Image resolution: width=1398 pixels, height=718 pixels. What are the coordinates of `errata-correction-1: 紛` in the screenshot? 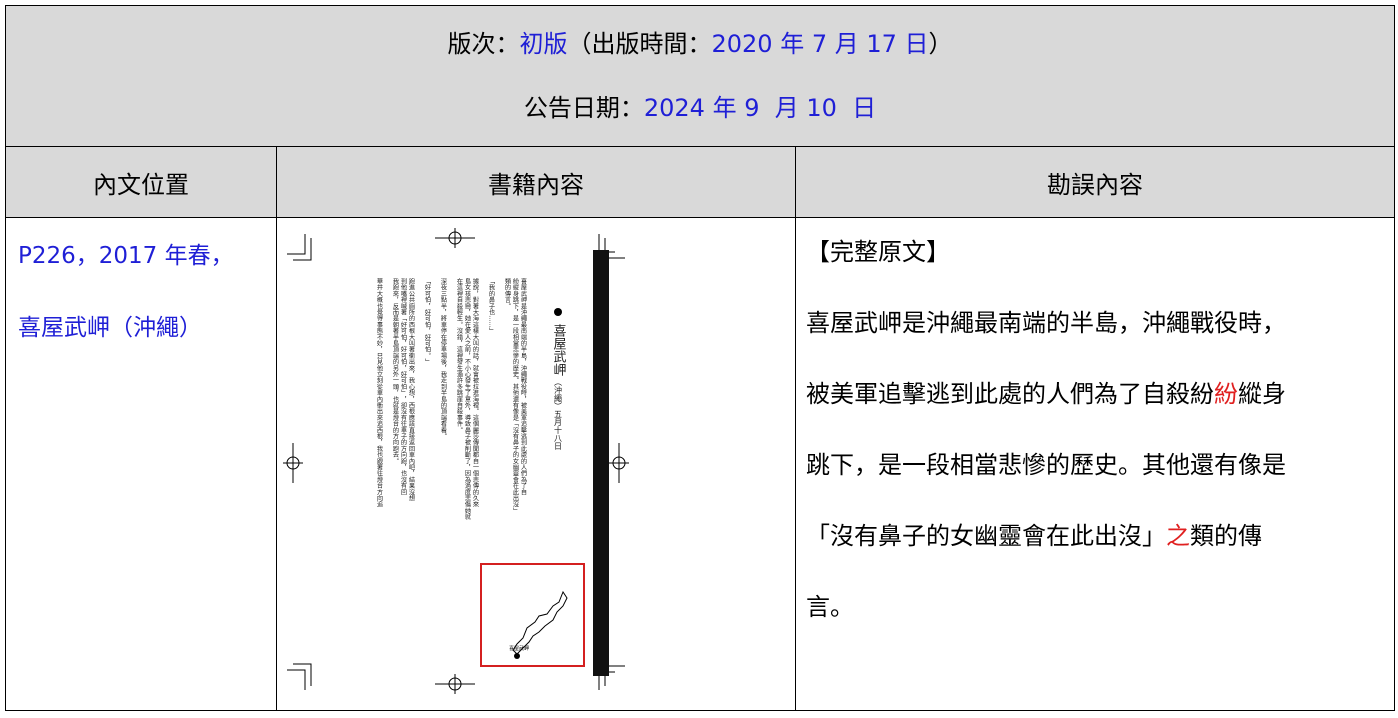 It's located at (1226, 394).